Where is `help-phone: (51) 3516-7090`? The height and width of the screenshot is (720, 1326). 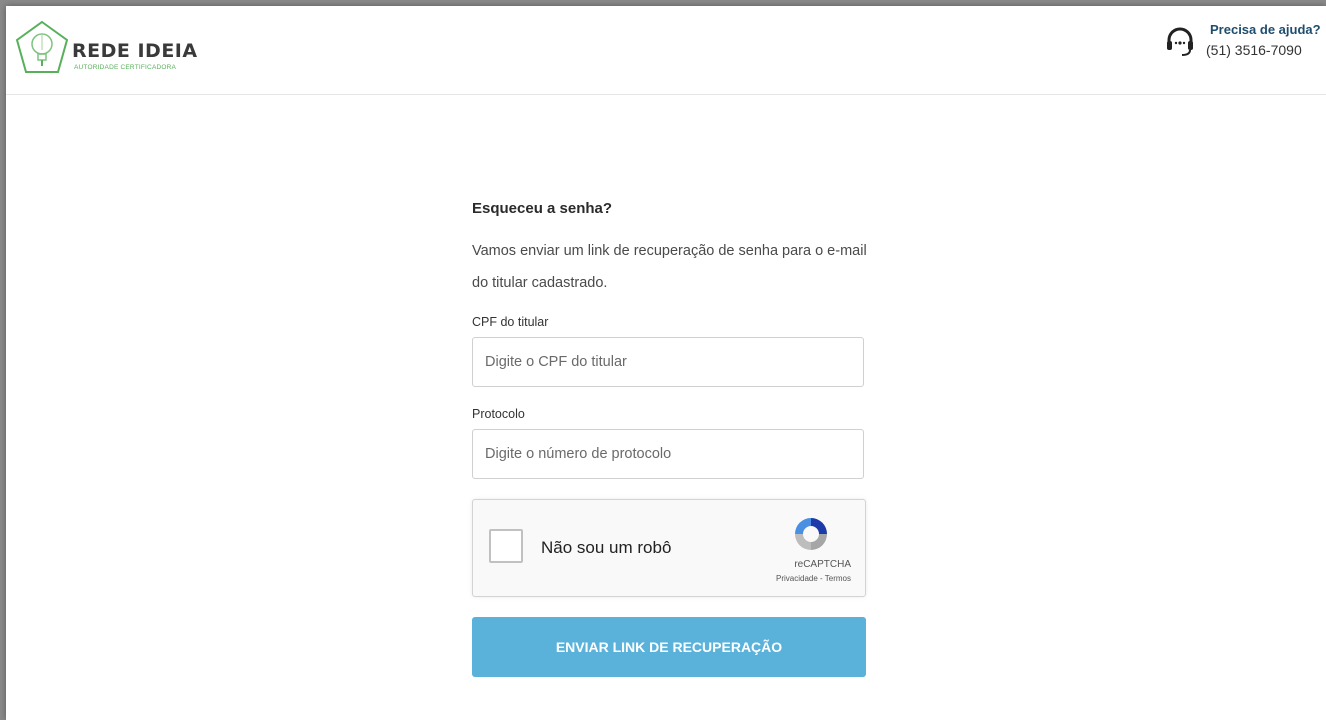 help-phone: (51) 3516-7090 is located at coordinates (1254, 50).